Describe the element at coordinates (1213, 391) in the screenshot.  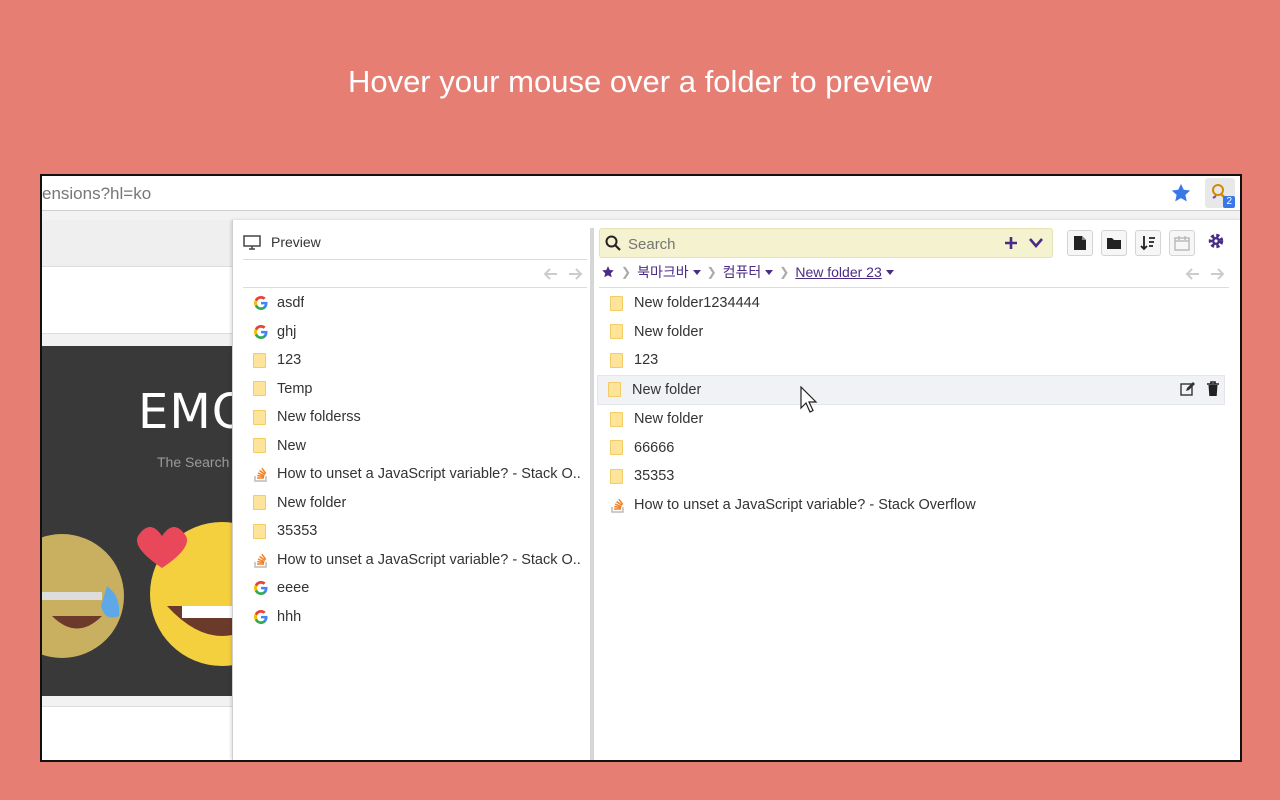
I see `trash-icon` at that location.